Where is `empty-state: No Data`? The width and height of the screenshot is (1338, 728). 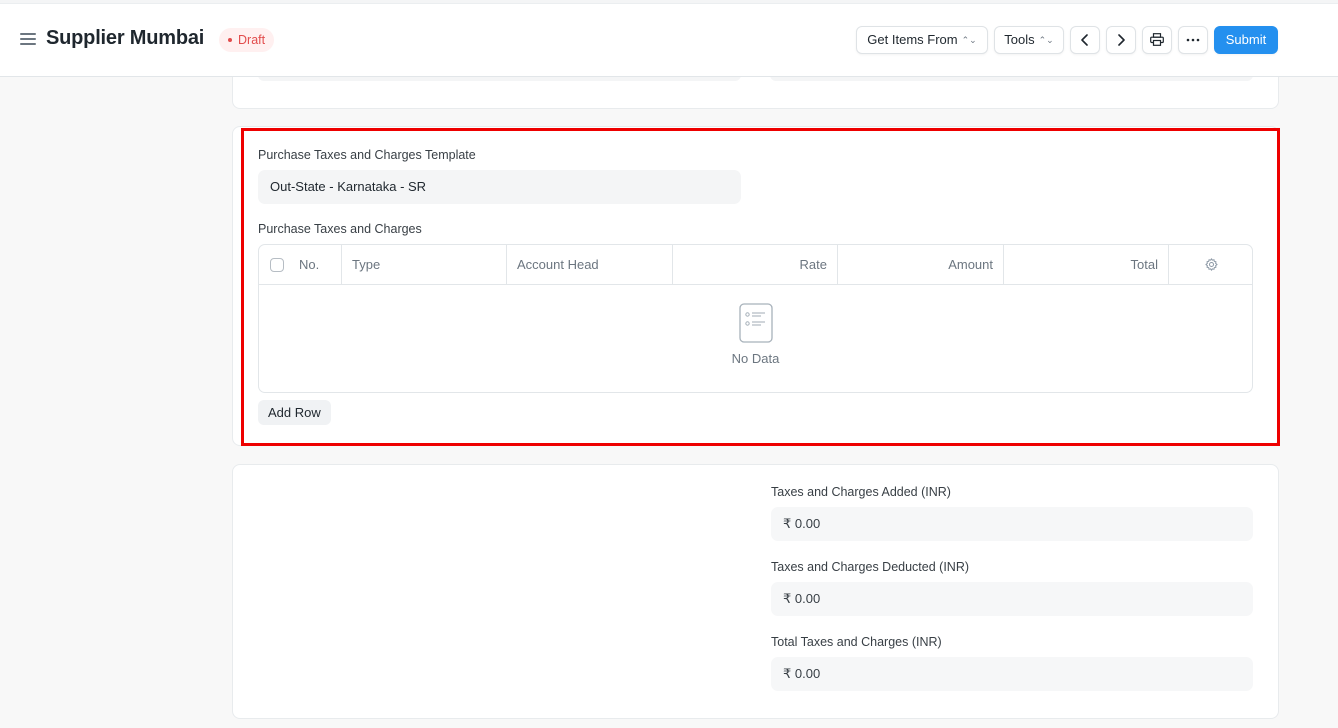
empty-state: No Data is located at coordinates (755, 334).